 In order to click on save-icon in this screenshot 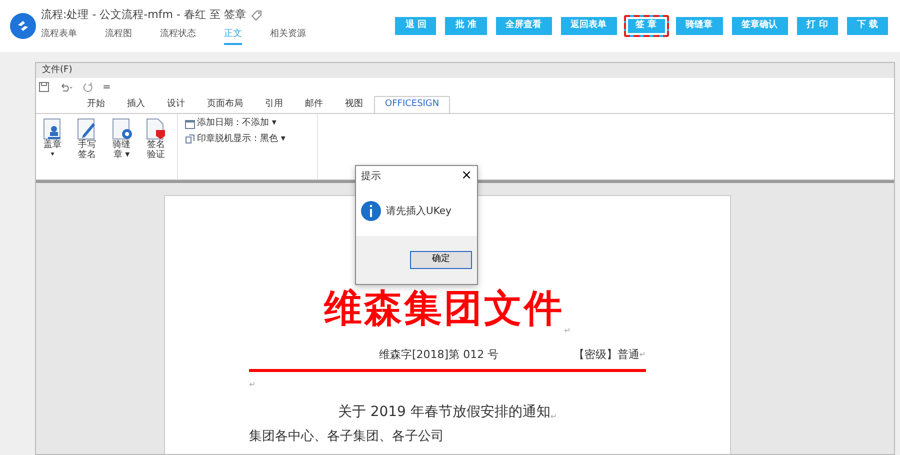, I will do `click(43, 87)`.